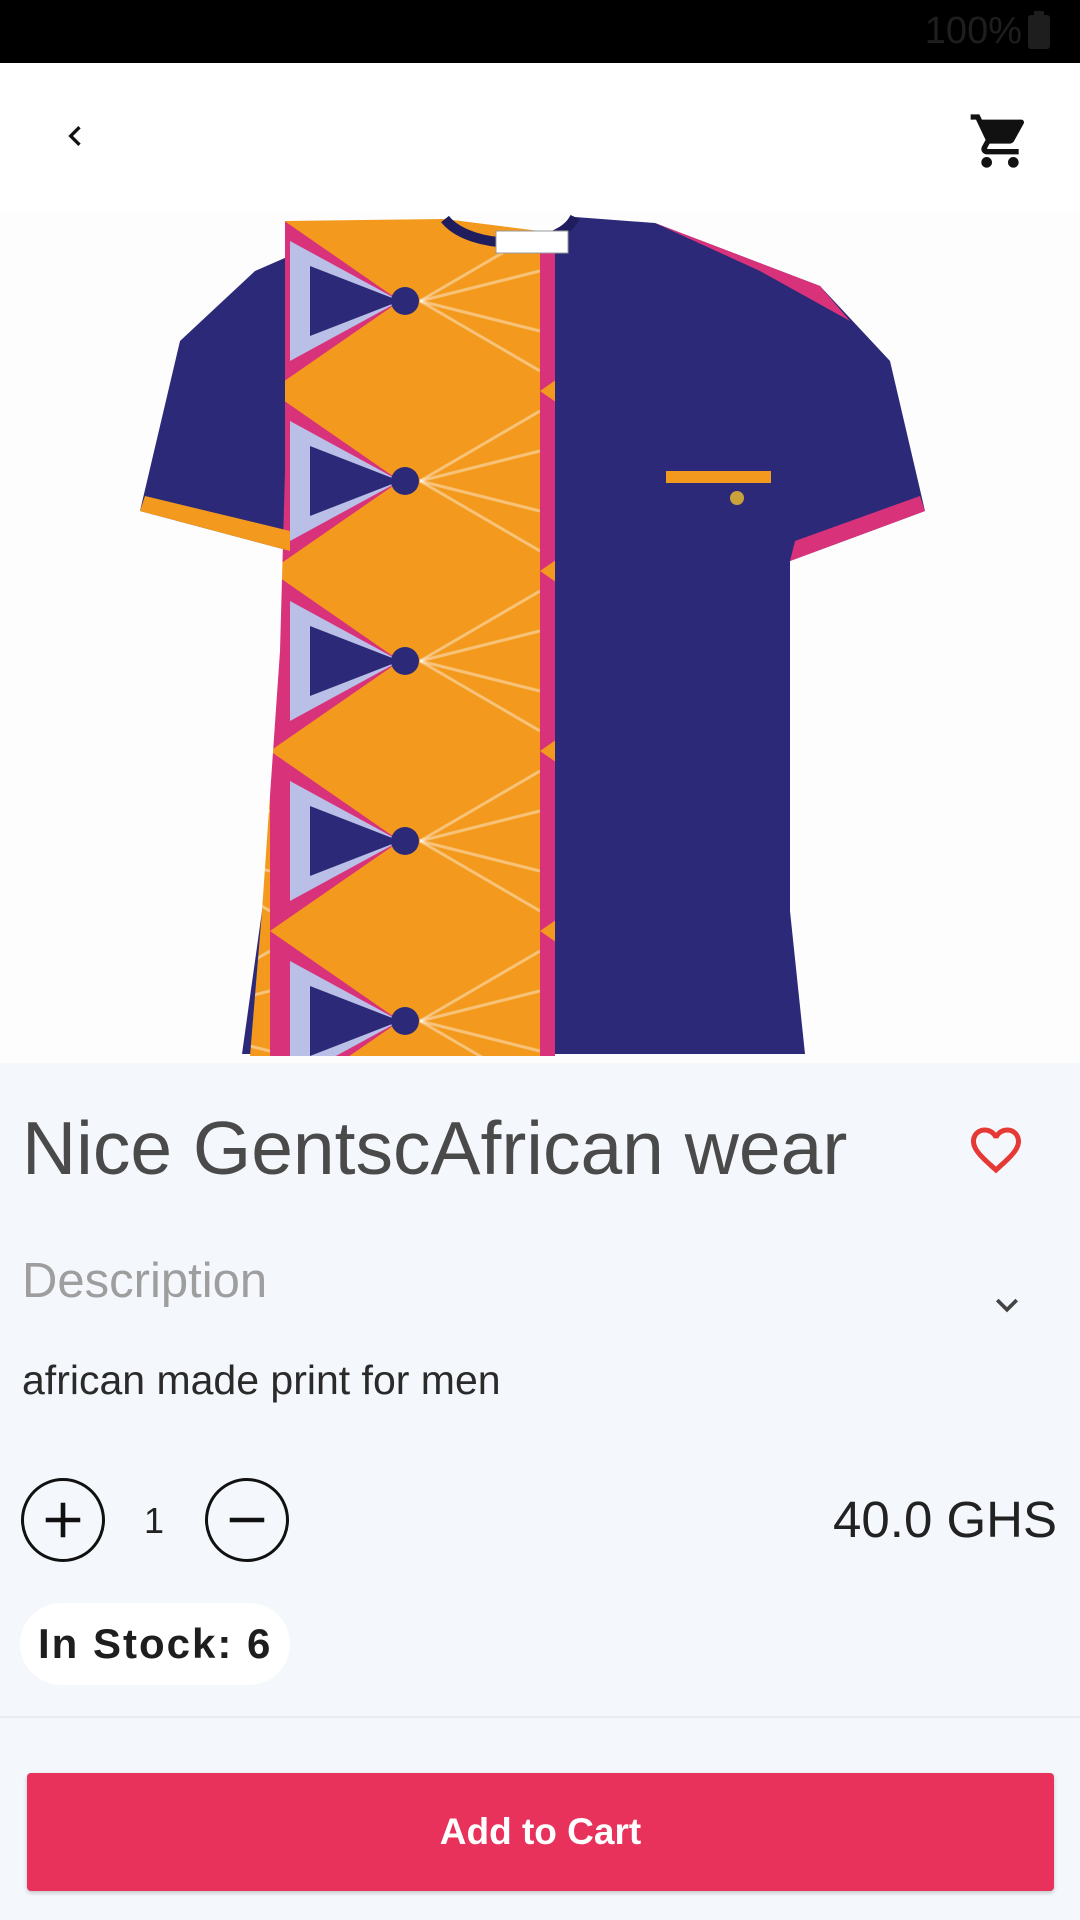 This screenshot has width=1080, height=1920. I want to click on chevron-left-icon, so click(74, 136).